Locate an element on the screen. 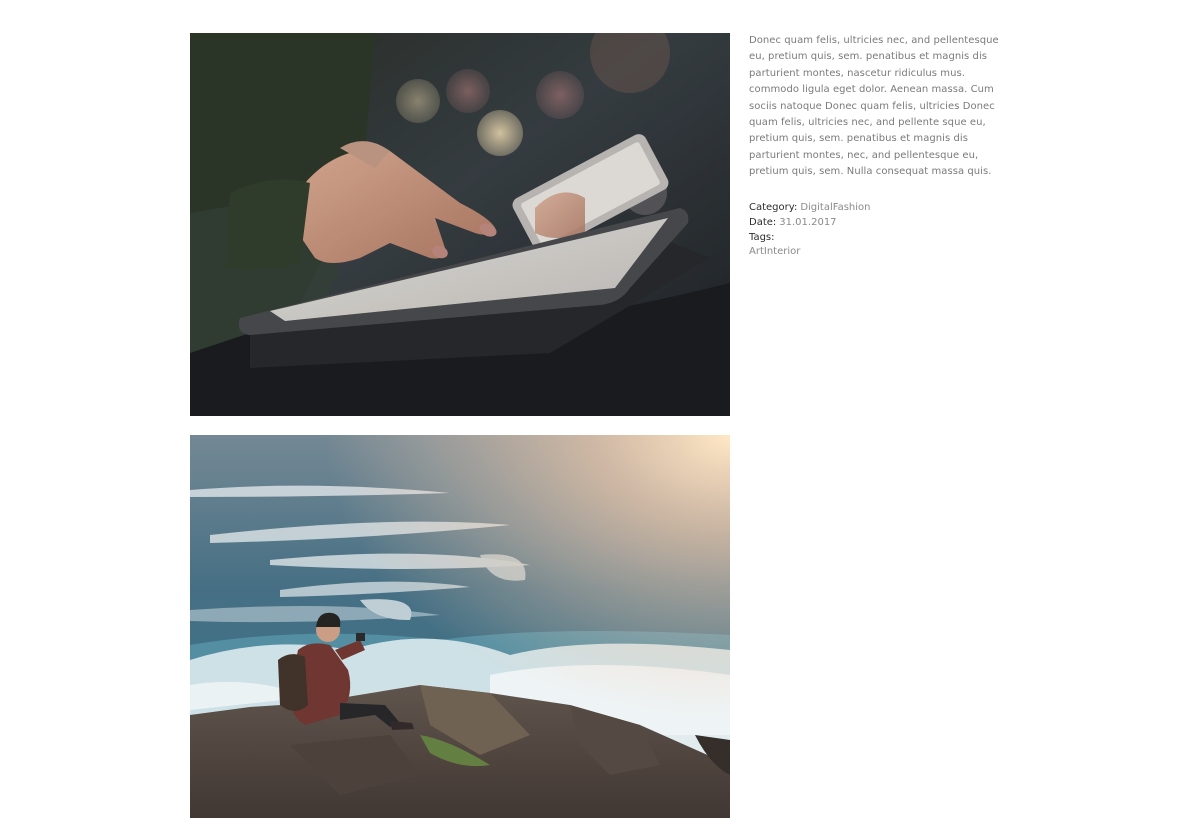 The height and width of the screenshot is (831, 1200). date-label: Date: is located at coordinates (763, 222).